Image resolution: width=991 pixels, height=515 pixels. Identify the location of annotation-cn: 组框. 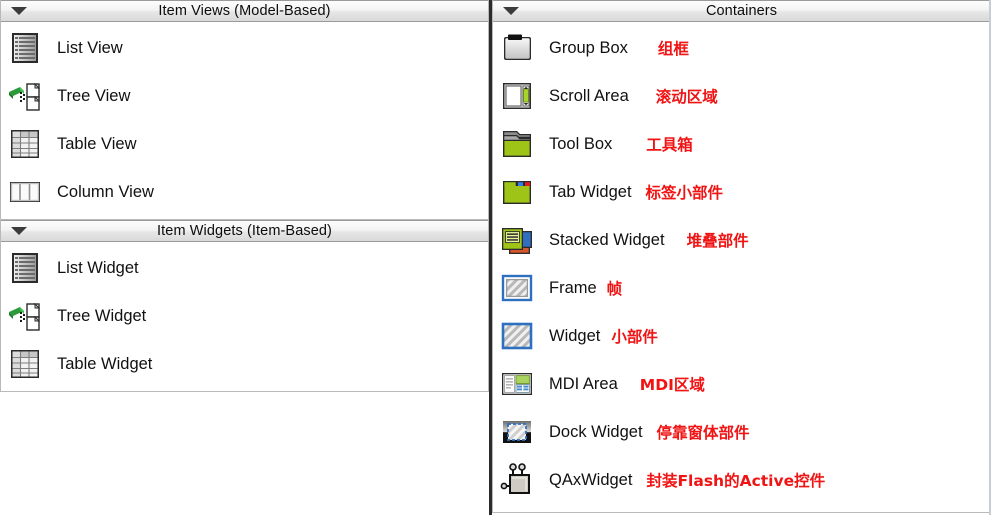
(673, 49).